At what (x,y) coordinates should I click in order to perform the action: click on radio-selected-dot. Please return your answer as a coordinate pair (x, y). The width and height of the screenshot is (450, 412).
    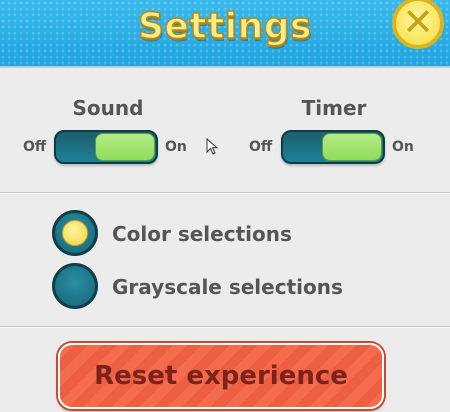
    Looking at the image, I should click on (75, 233).